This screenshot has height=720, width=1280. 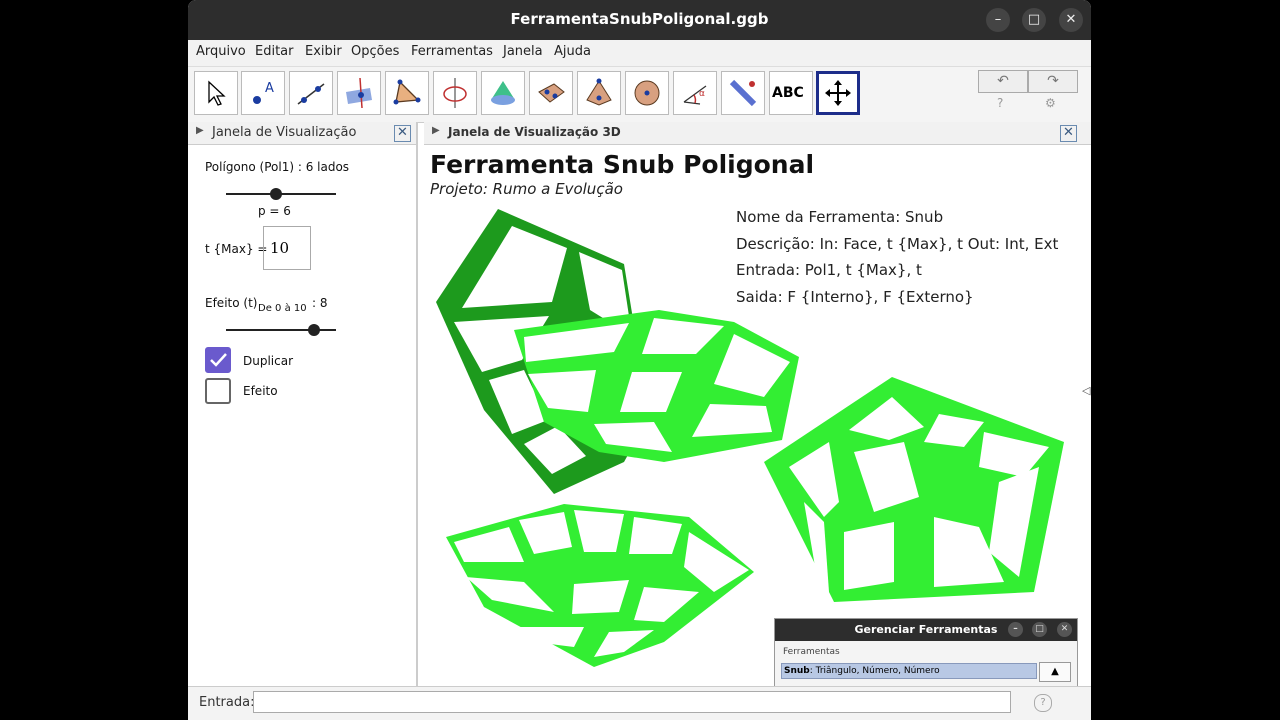 What do you see at coordinates (797, 671) in the screenshot?
I see `tool-item-name: Snub` at bounding box center [797, 671].